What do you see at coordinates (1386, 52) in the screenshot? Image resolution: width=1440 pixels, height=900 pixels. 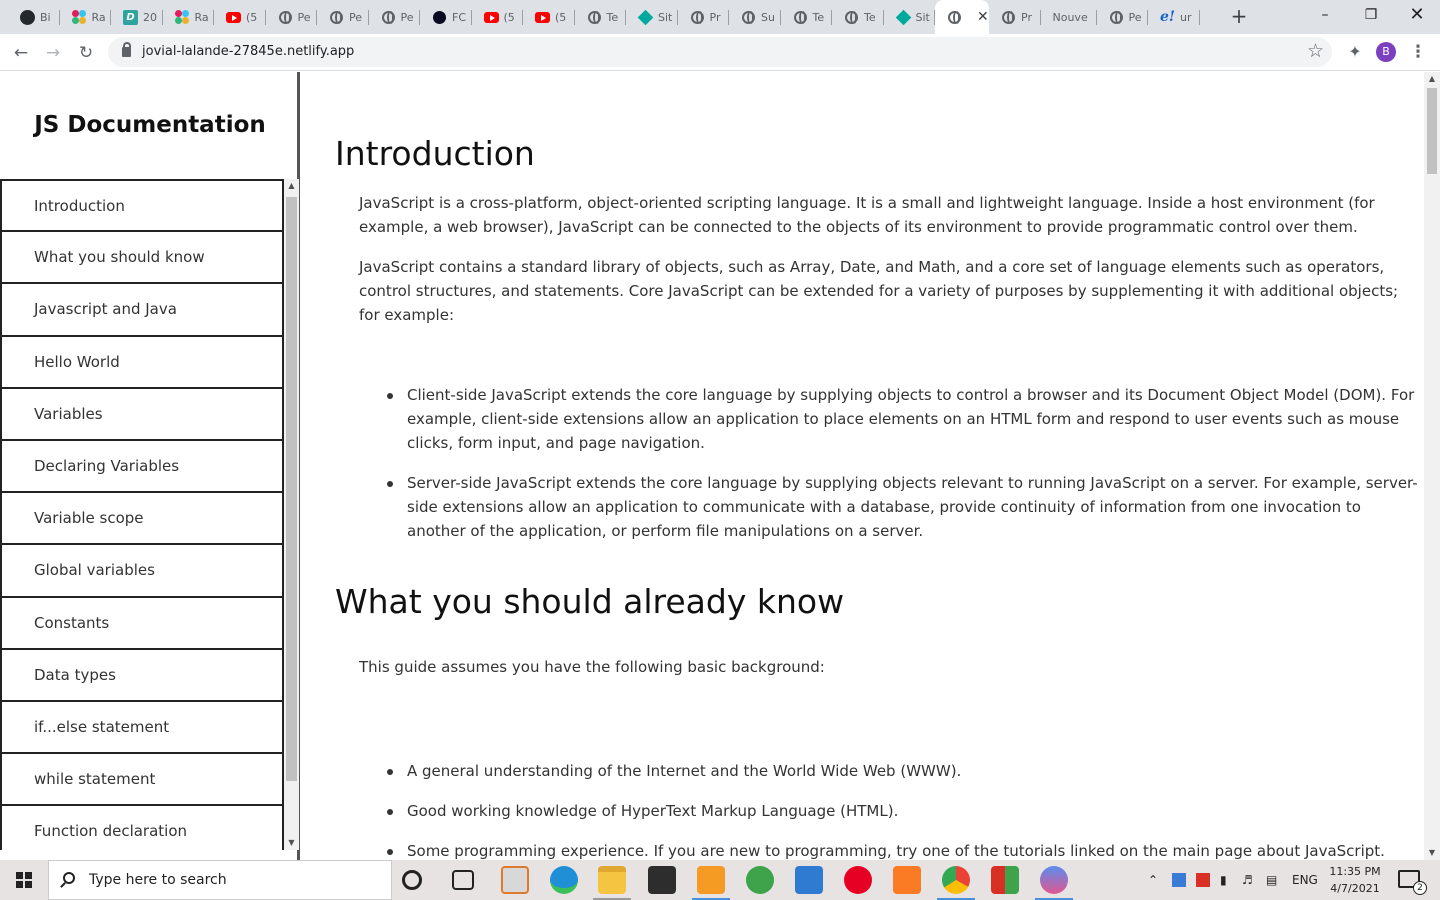 I see `profile-avatar: B` at bounding box center [1386, 52].